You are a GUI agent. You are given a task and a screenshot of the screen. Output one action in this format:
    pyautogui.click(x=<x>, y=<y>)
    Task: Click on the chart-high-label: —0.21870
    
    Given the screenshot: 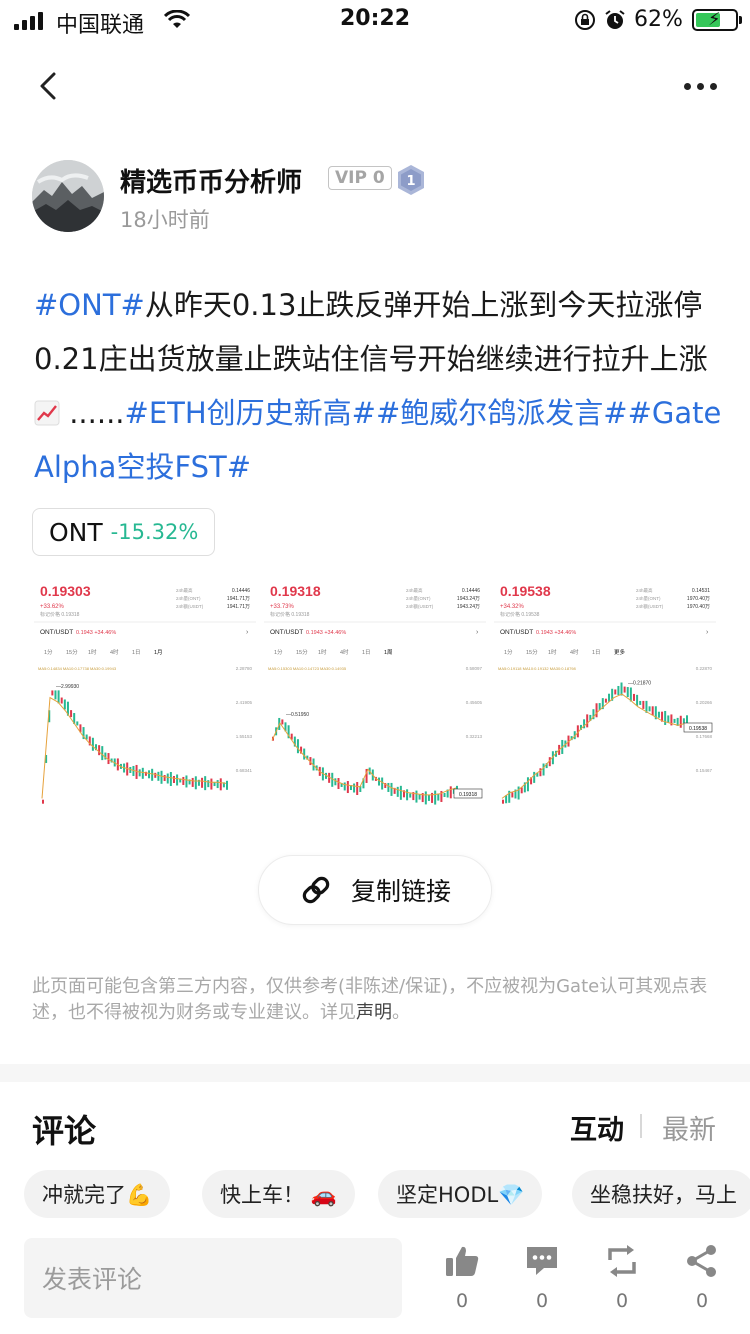 What is the action you would take?
    pyautogui.click(x=639, y=683)
    